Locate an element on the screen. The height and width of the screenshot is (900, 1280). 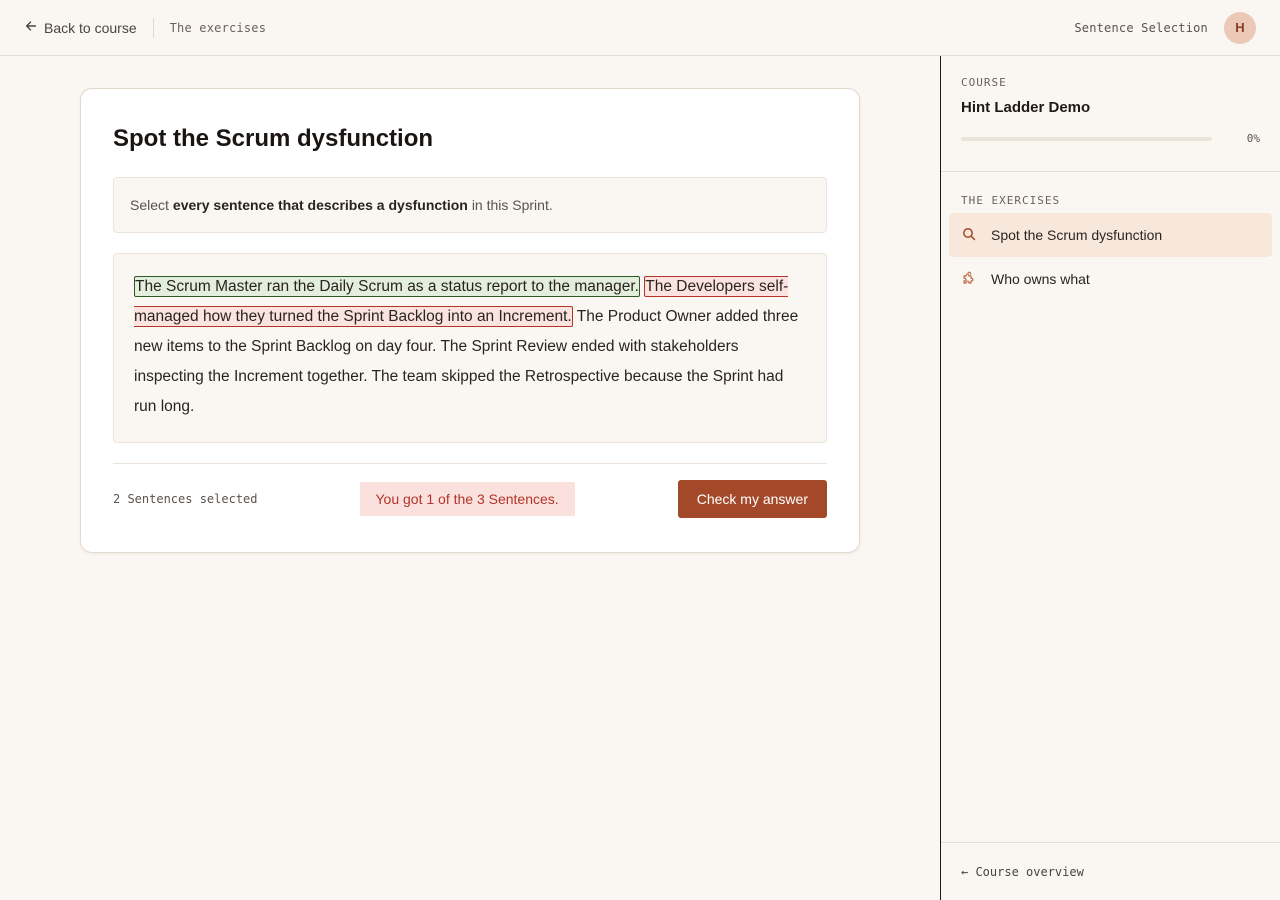
exercise-item-who-owns-what: Who owns what is located at coordinates (1110, 279).